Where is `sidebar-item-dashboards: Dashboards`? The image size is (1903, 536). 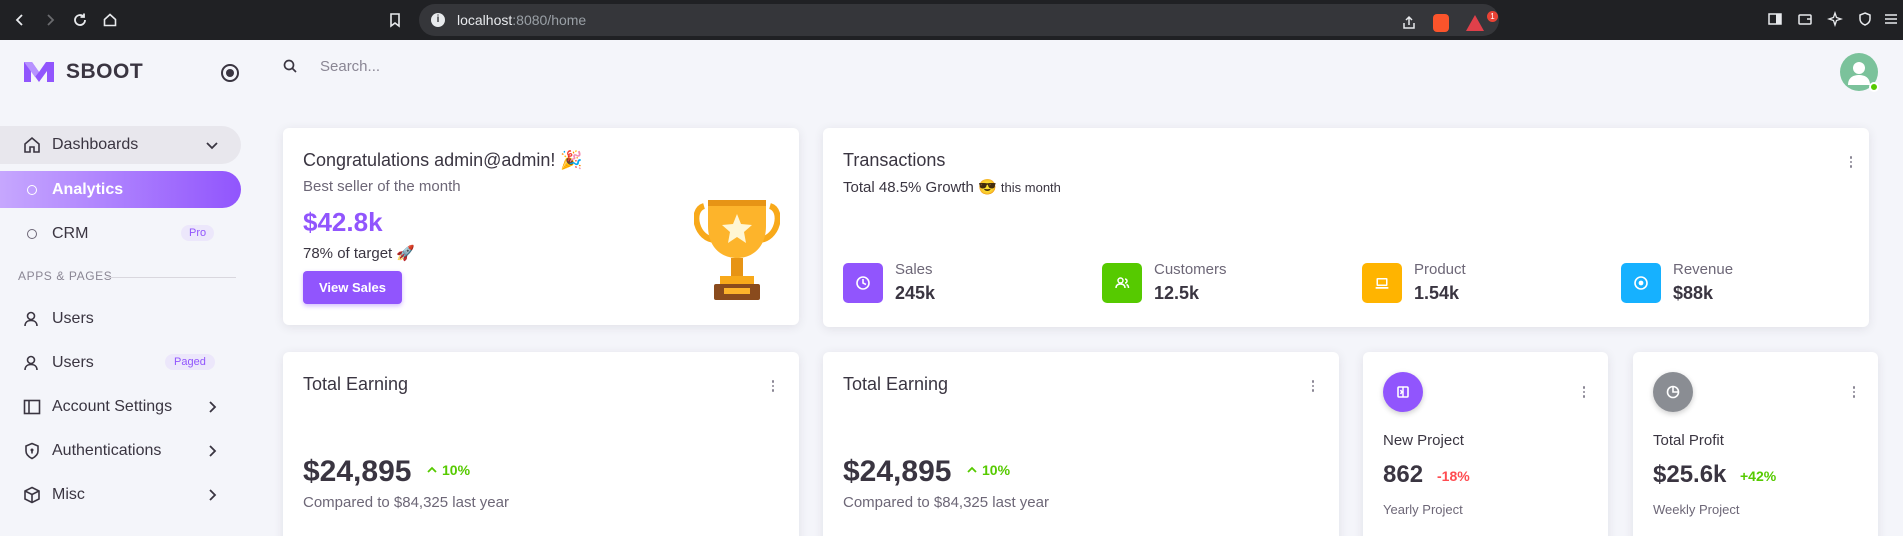 sidebar-item-dashboards: Dashboards is located at coordinates (120, 145).